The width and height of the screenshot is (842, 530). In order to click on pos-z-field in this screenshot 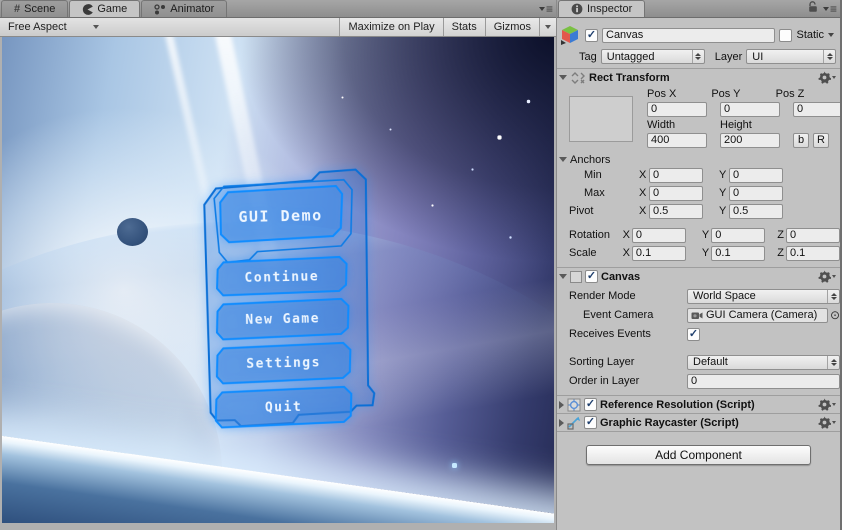, I will do `click(816, 109)`.